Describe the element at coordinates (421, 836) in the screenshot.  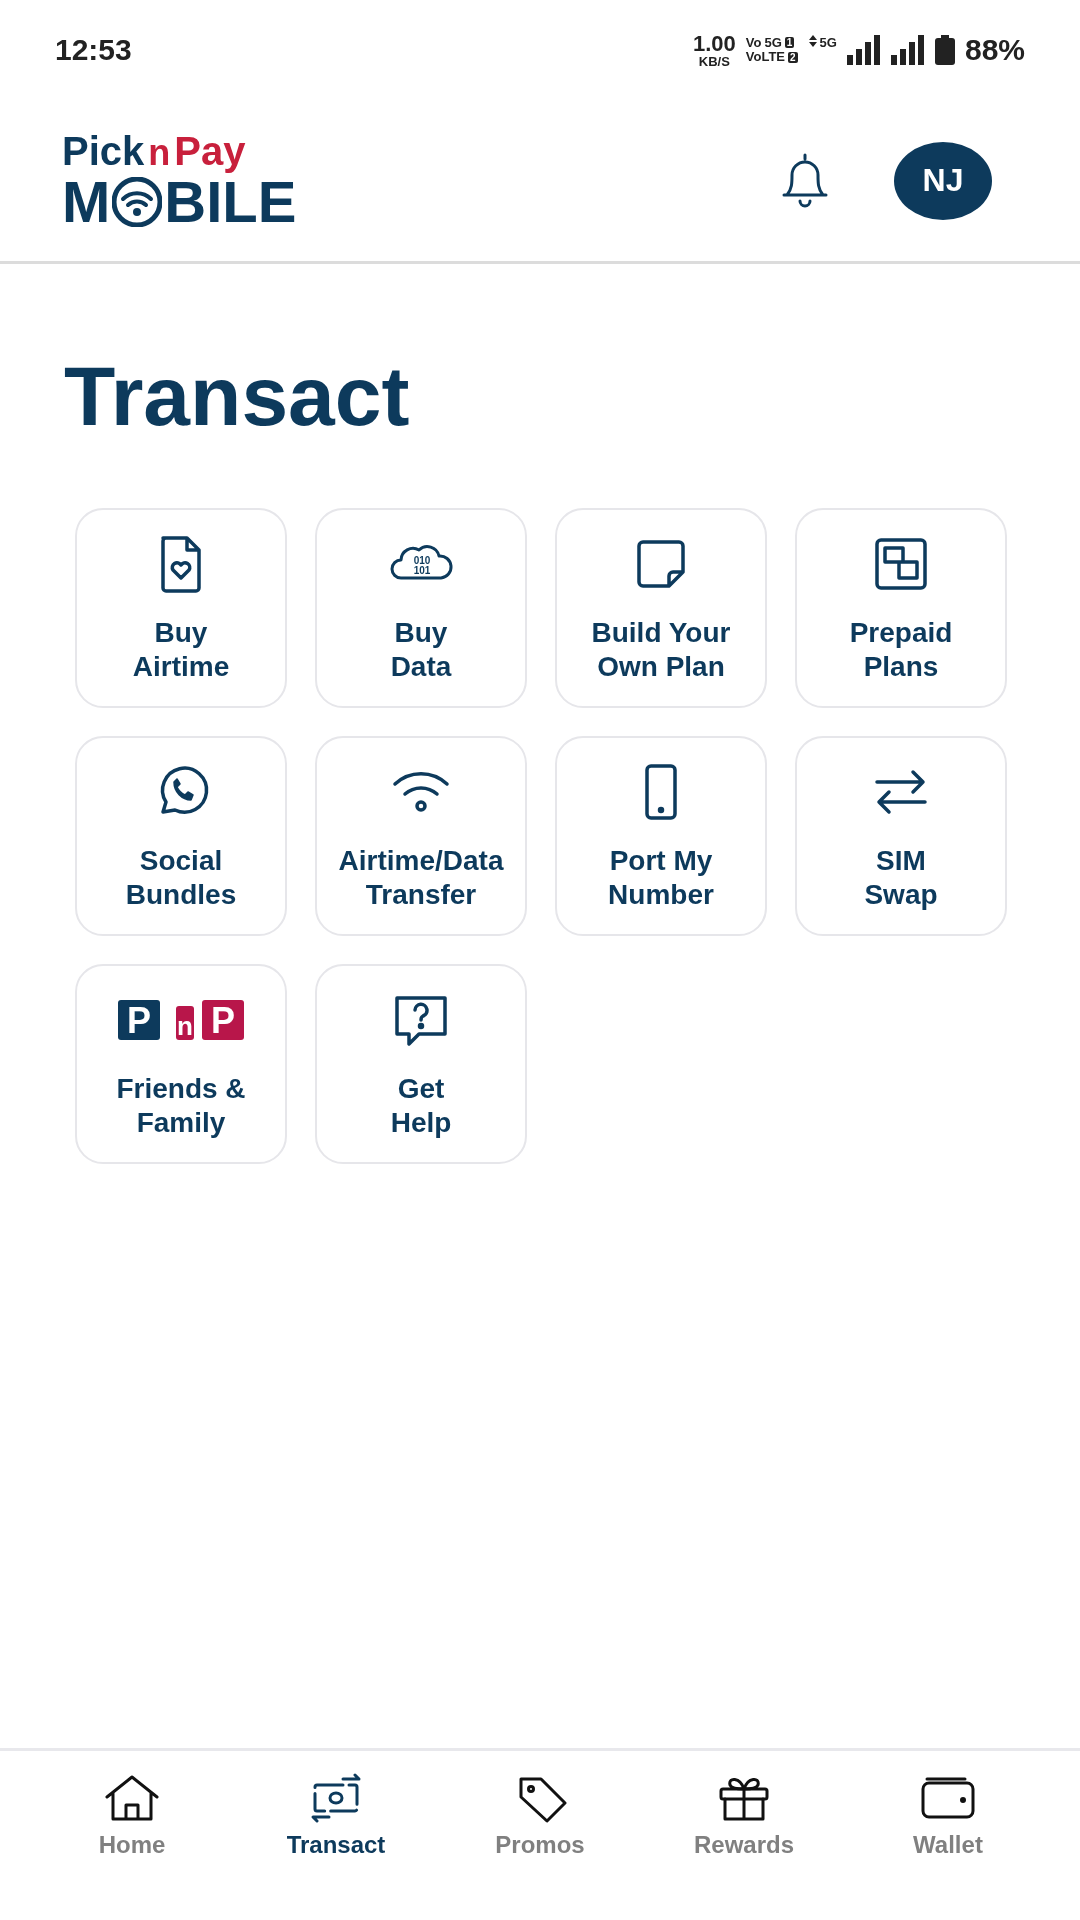
I see `transact-tile: Airtime/Data Transfer` at that location.